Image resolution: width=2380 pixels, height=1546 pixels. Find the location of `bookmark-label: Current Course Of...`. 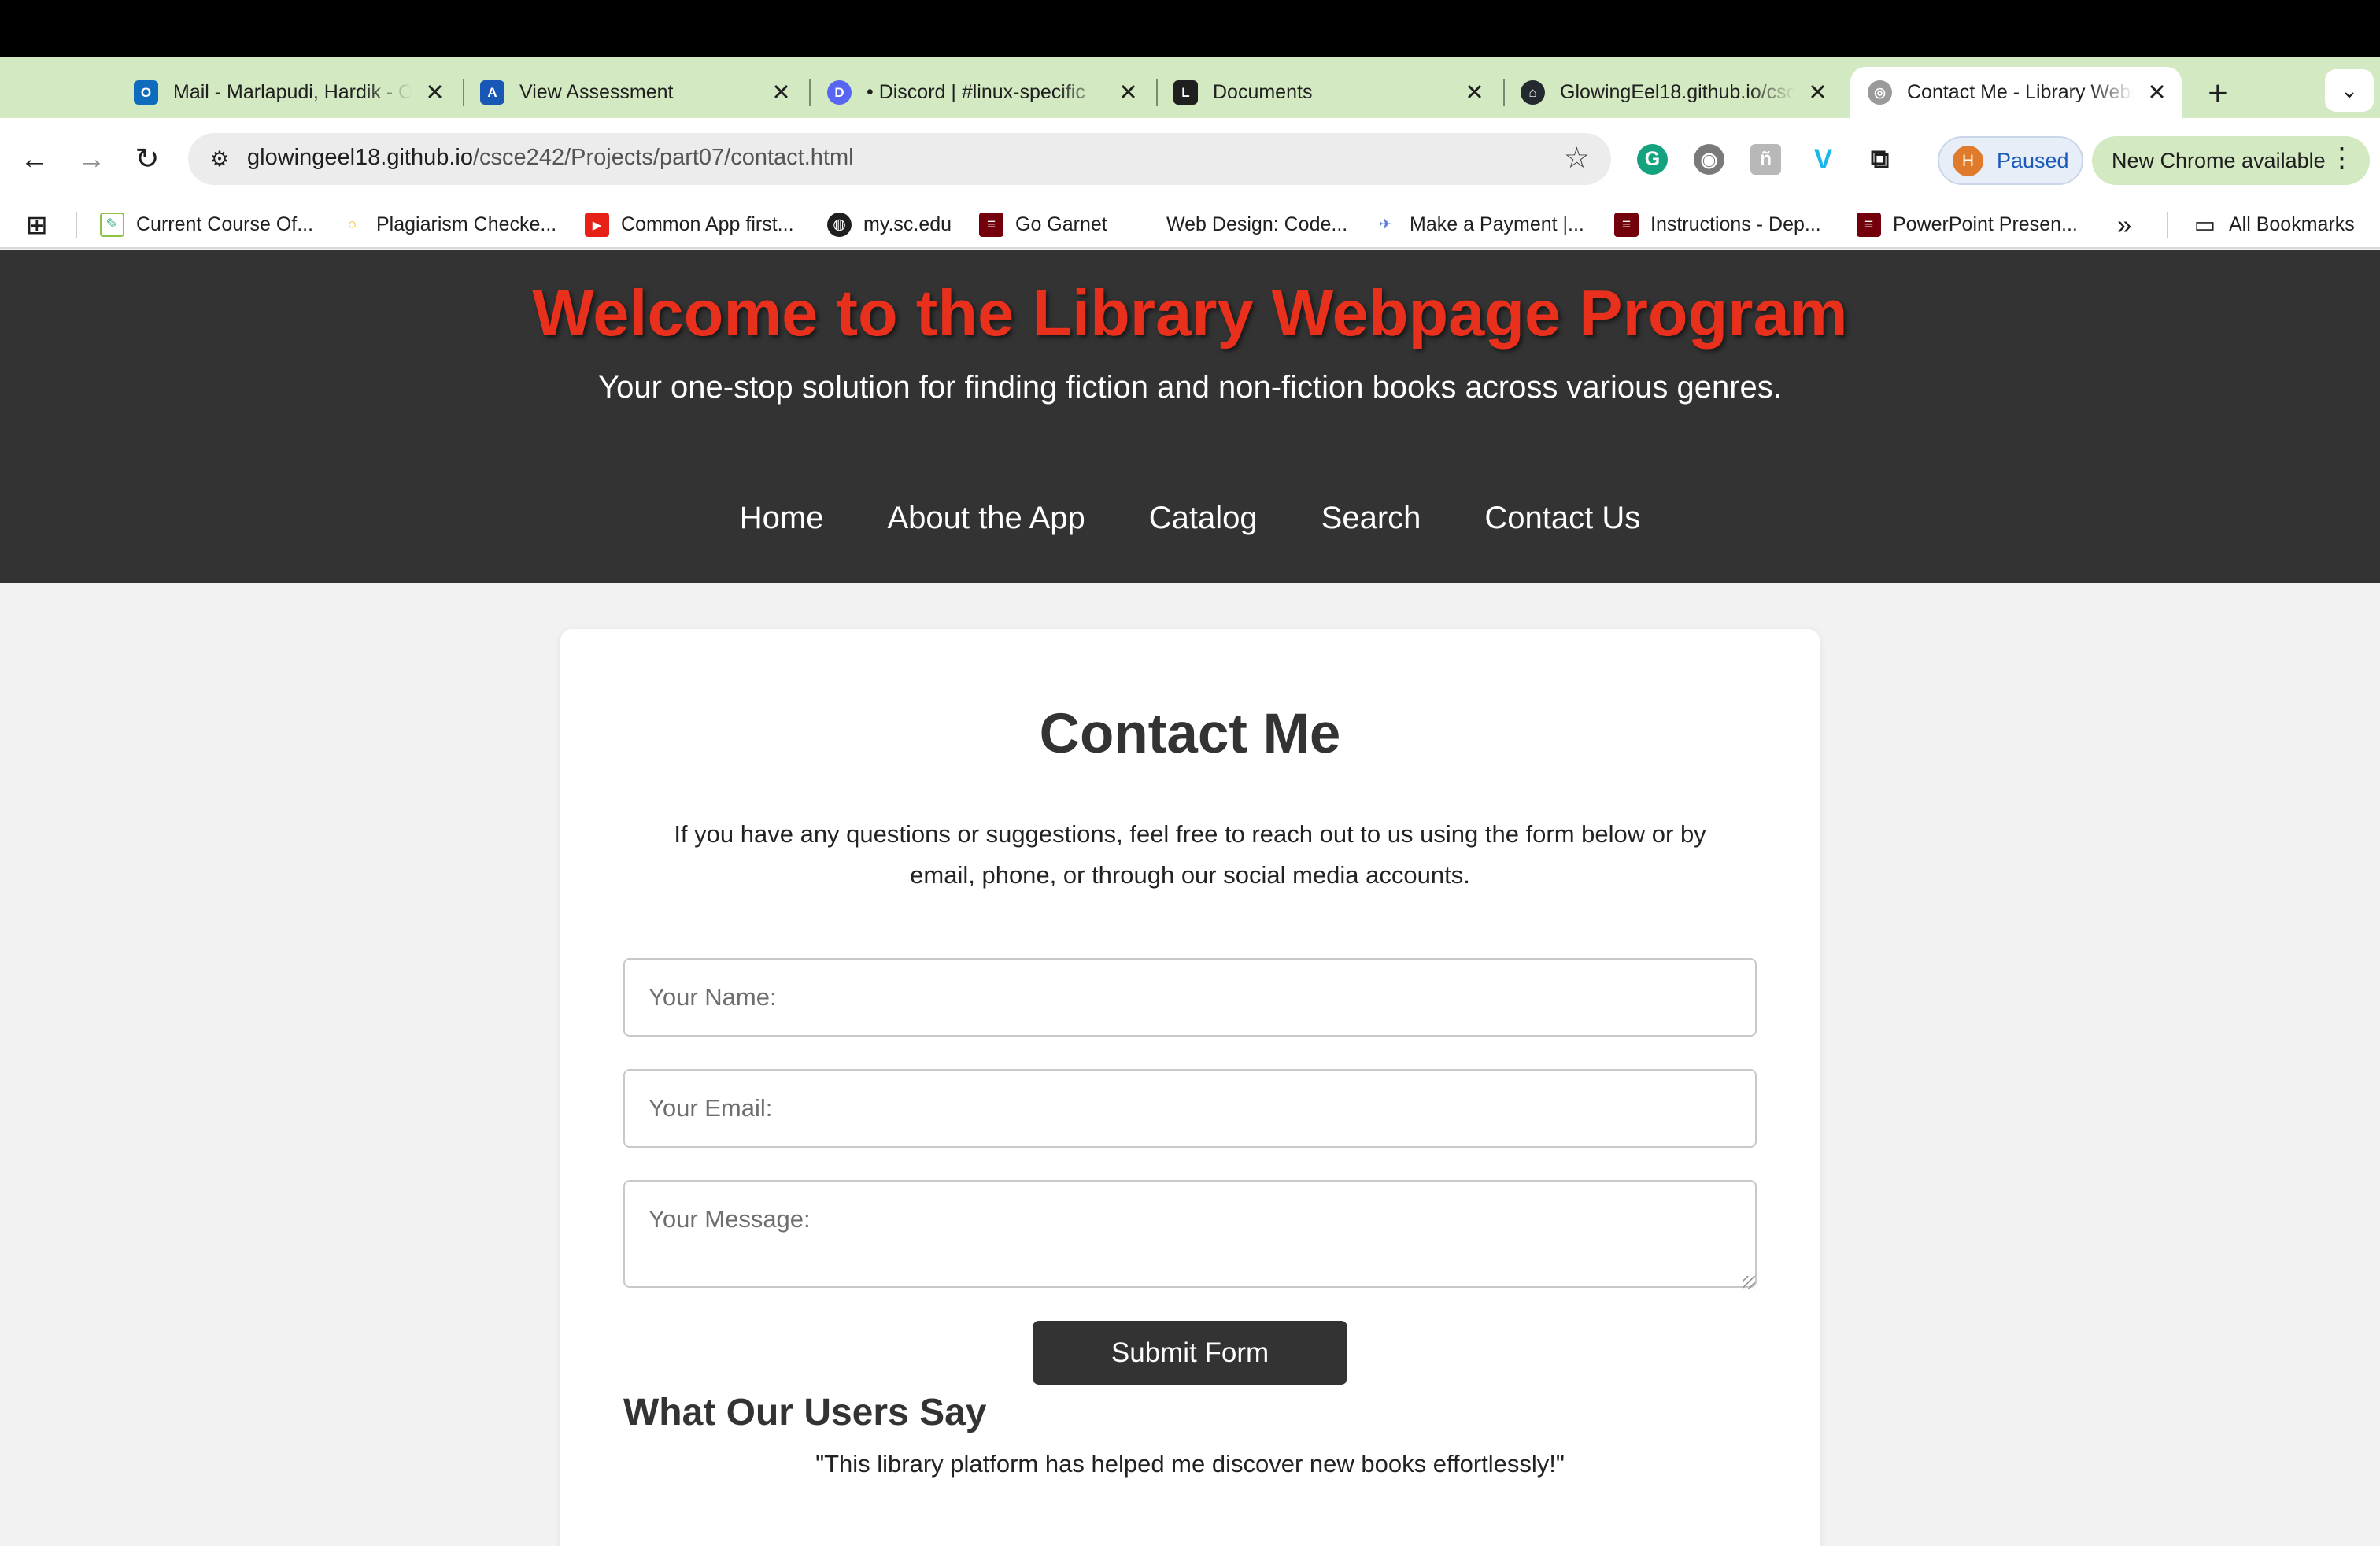

bookmark-label: Current Course Of... is located at coordinates (225, 224).